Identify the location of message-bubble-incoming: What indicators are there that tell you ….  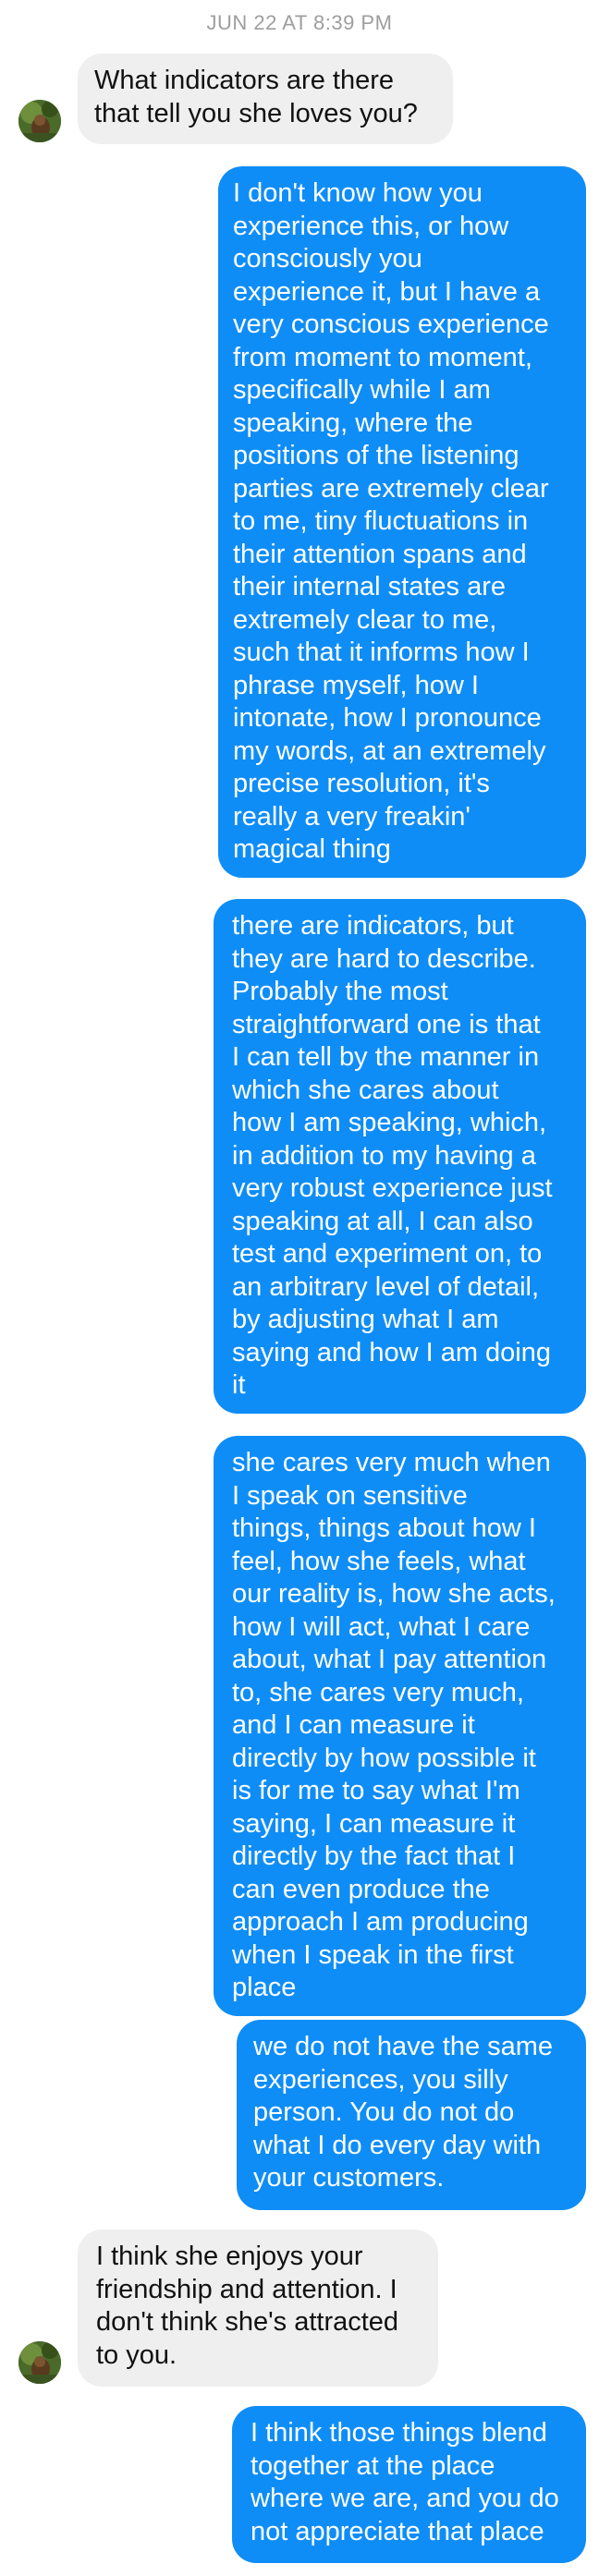
(265, 99).